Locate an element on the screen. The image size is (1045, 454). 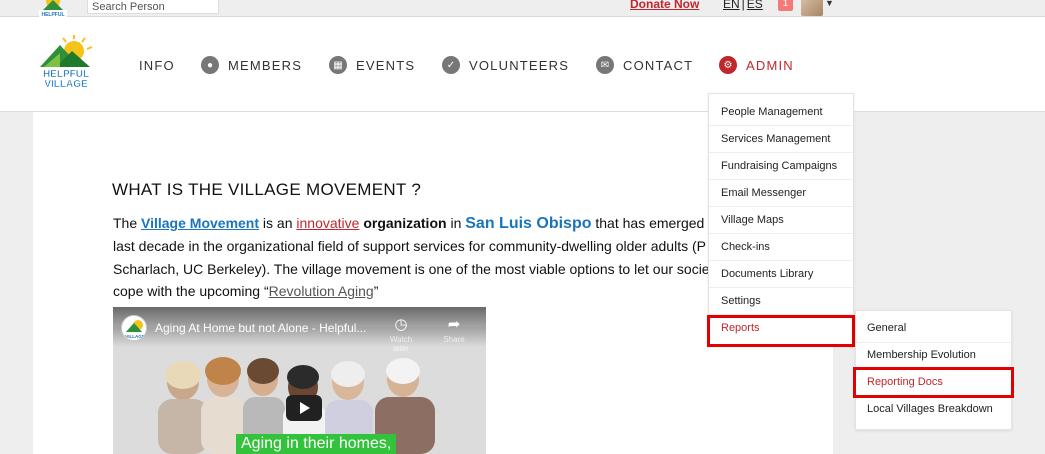
clock-icon: ◷ is located at coordinates (401, 324).